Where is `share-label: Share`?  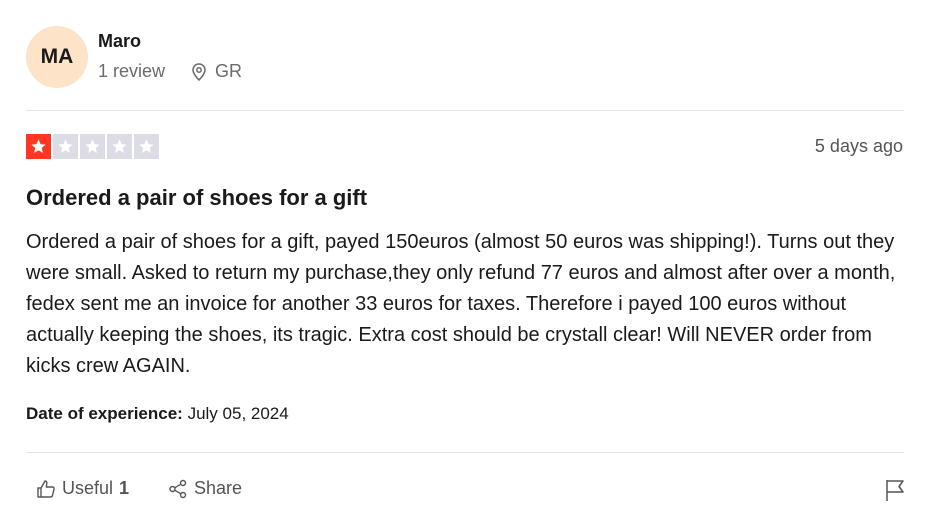 share-label: Share is located at coordinates (218, 488).